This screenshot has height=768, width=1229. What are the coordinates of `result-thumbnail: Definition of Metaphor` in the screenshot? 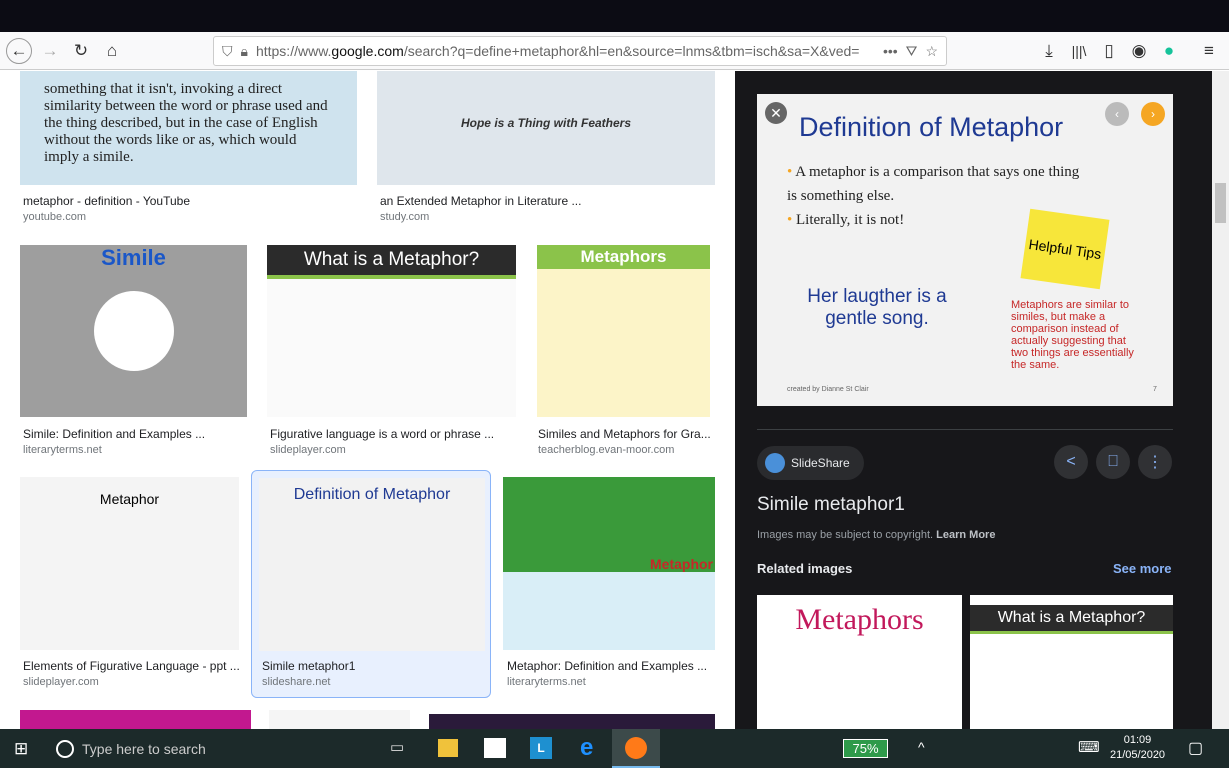 It's located at (372, 564).